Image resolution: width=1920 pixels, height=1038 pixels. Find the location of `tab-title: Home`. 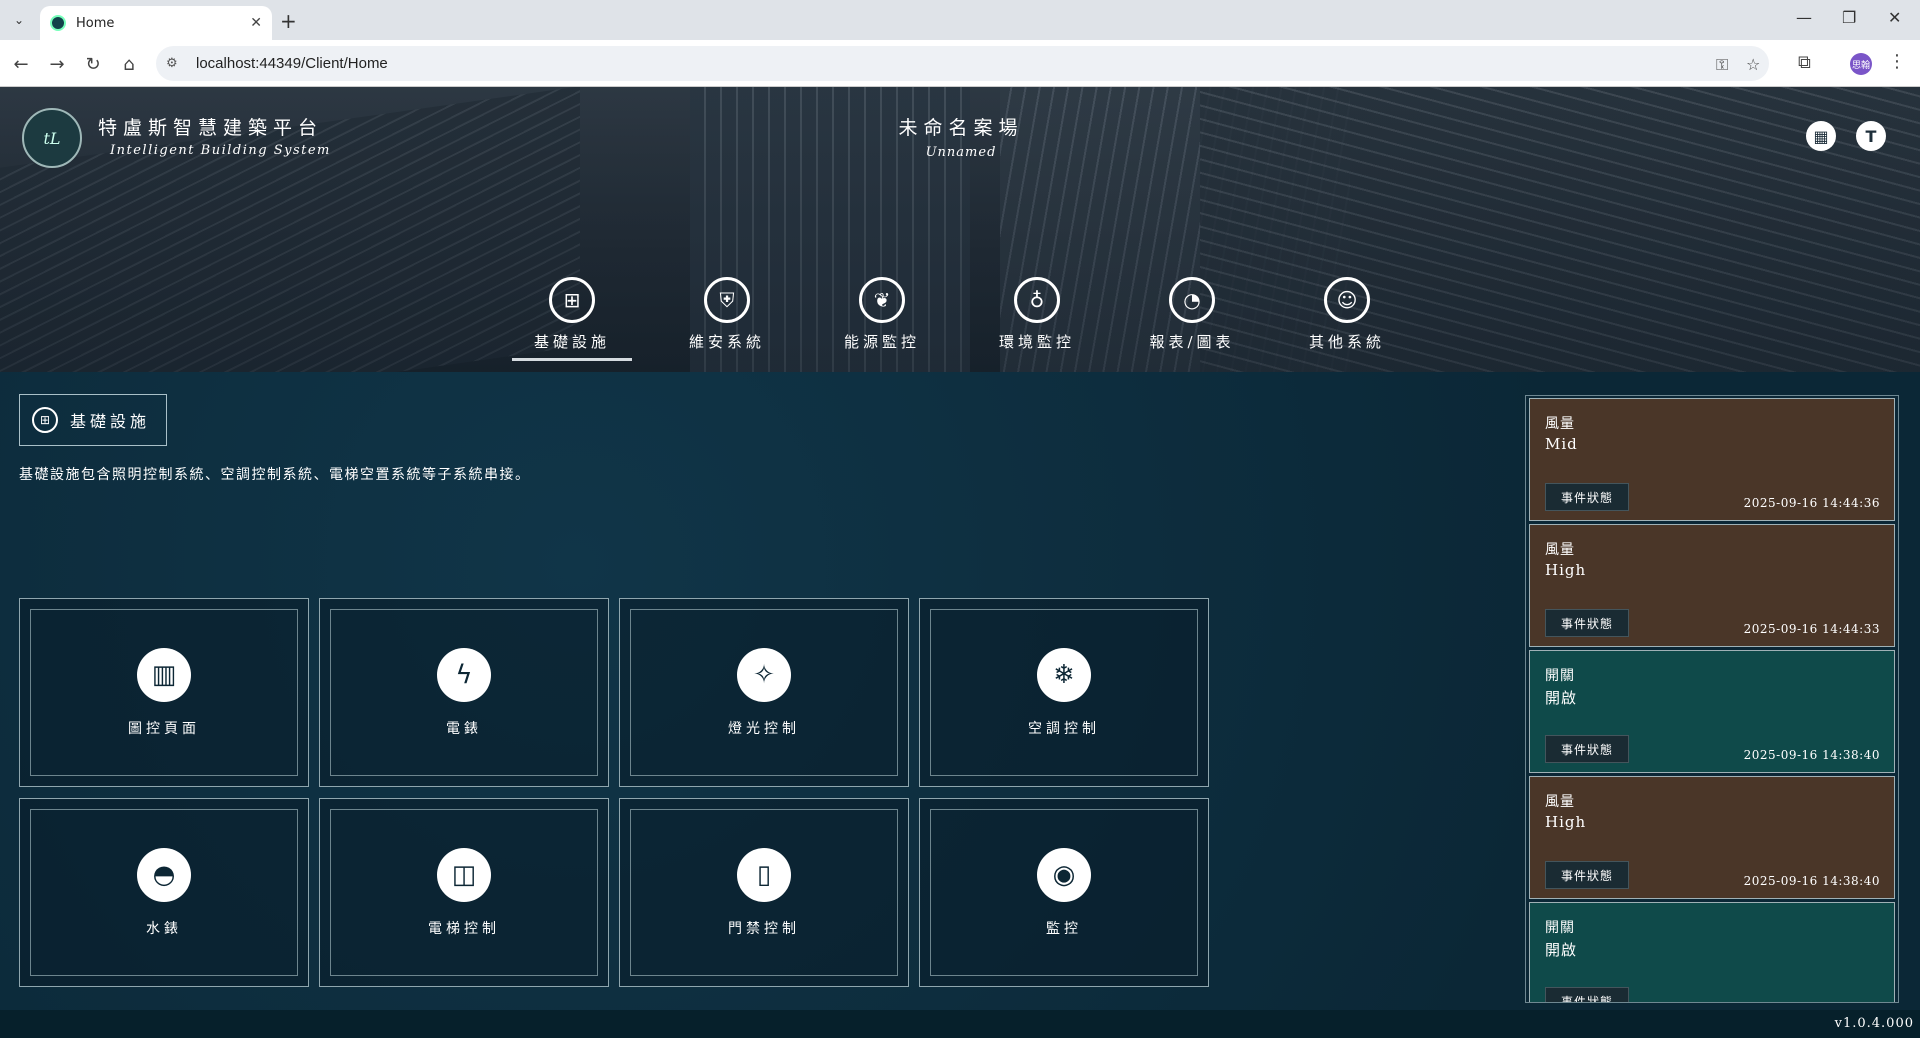

tab-title: Home is located at coordinates (95, 23).